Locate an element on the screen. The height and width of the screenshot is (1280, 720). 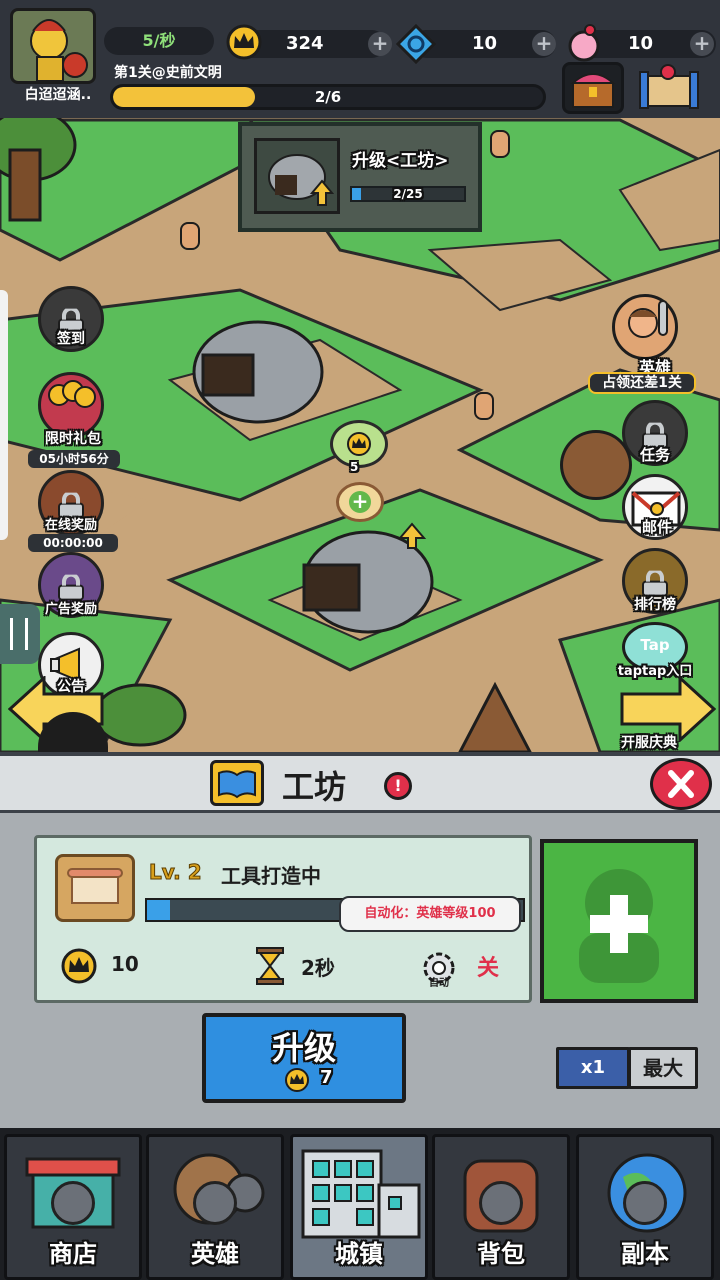
taptap-badge: Tap is located at coordinates (655, 645).